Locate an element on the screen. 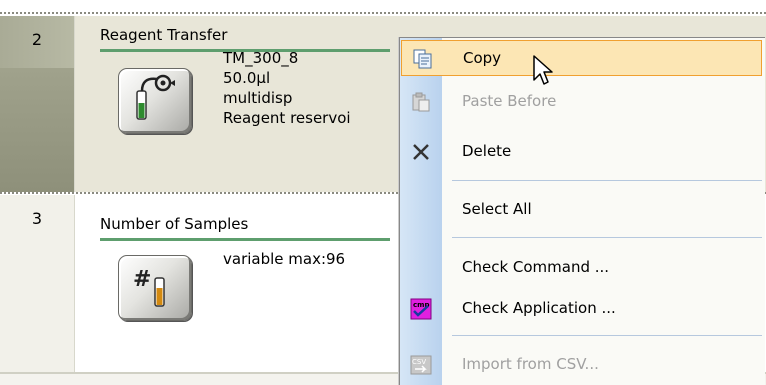 This screenshot has width=766, height=385. import-csv-icon-text: CSV is located at coordinates (419, 362).